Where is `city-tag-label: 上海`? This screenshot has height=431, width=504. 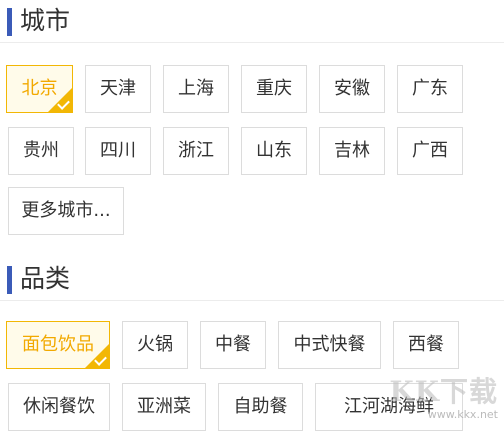 city-tag-label: 上海 is located at coordinates (196, 88).